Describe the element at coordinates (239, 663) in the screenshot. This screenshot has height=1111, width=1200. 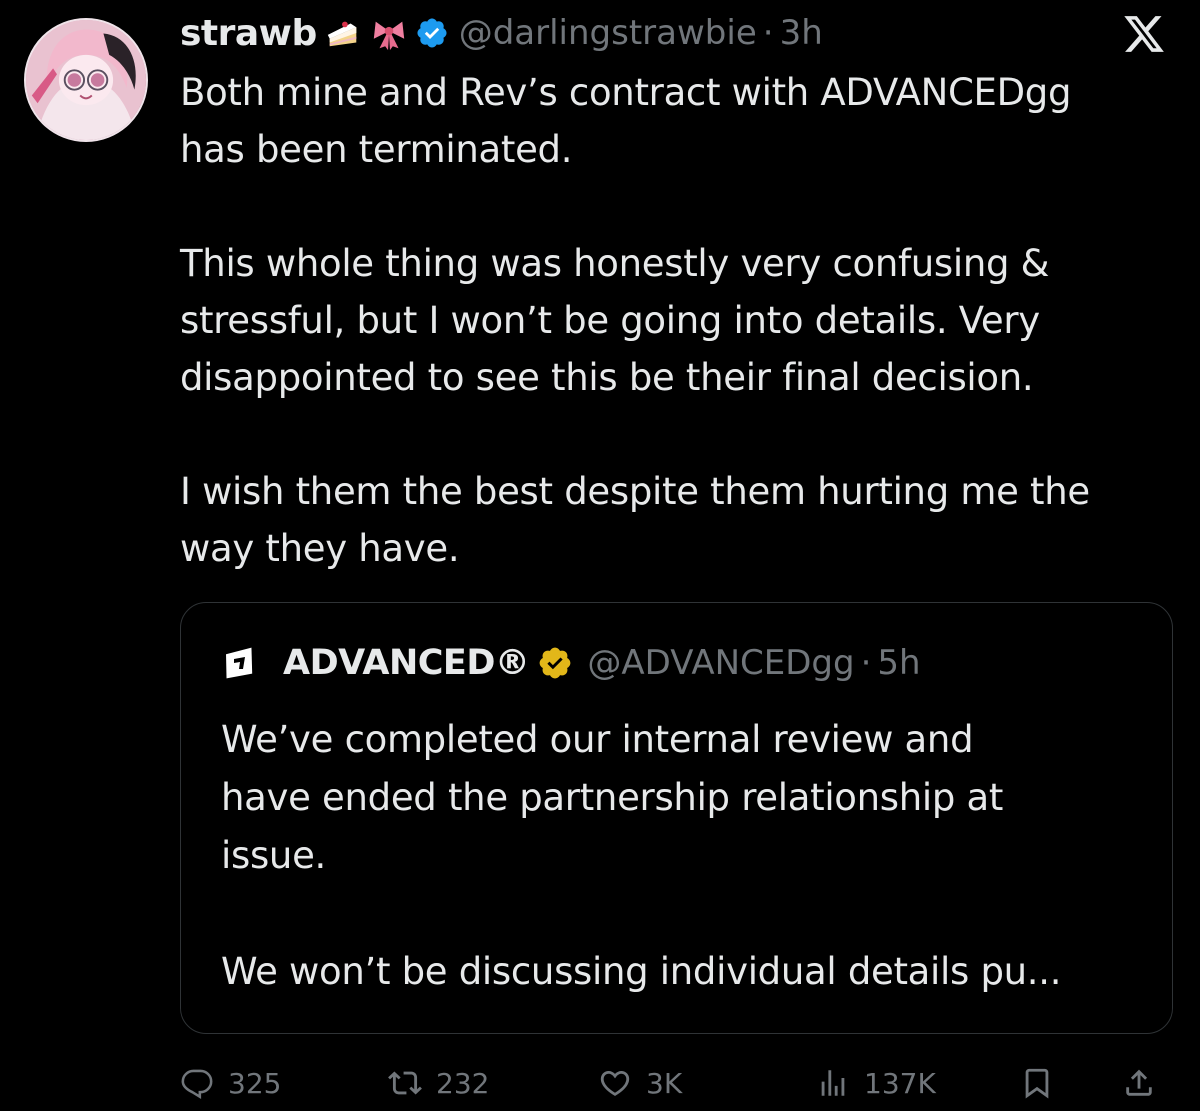
I see `advanced-logo-icon` at that location.